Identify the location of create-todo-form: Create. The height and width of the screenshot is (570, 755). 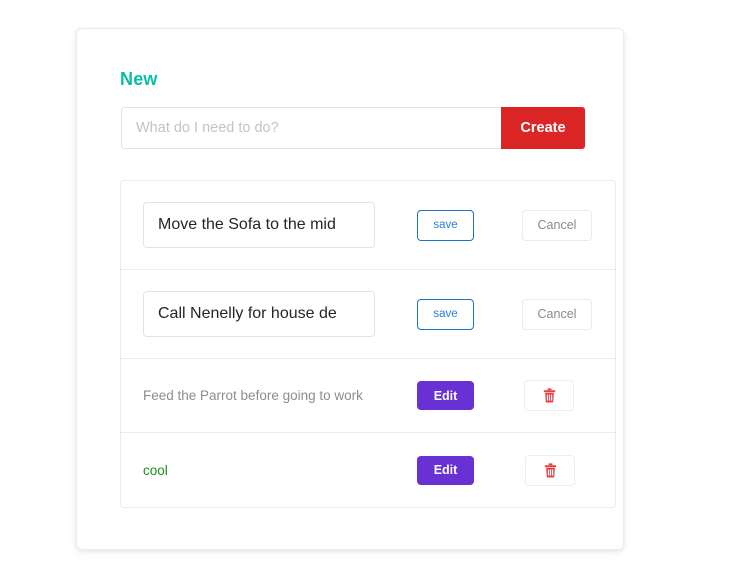
(353, 128).